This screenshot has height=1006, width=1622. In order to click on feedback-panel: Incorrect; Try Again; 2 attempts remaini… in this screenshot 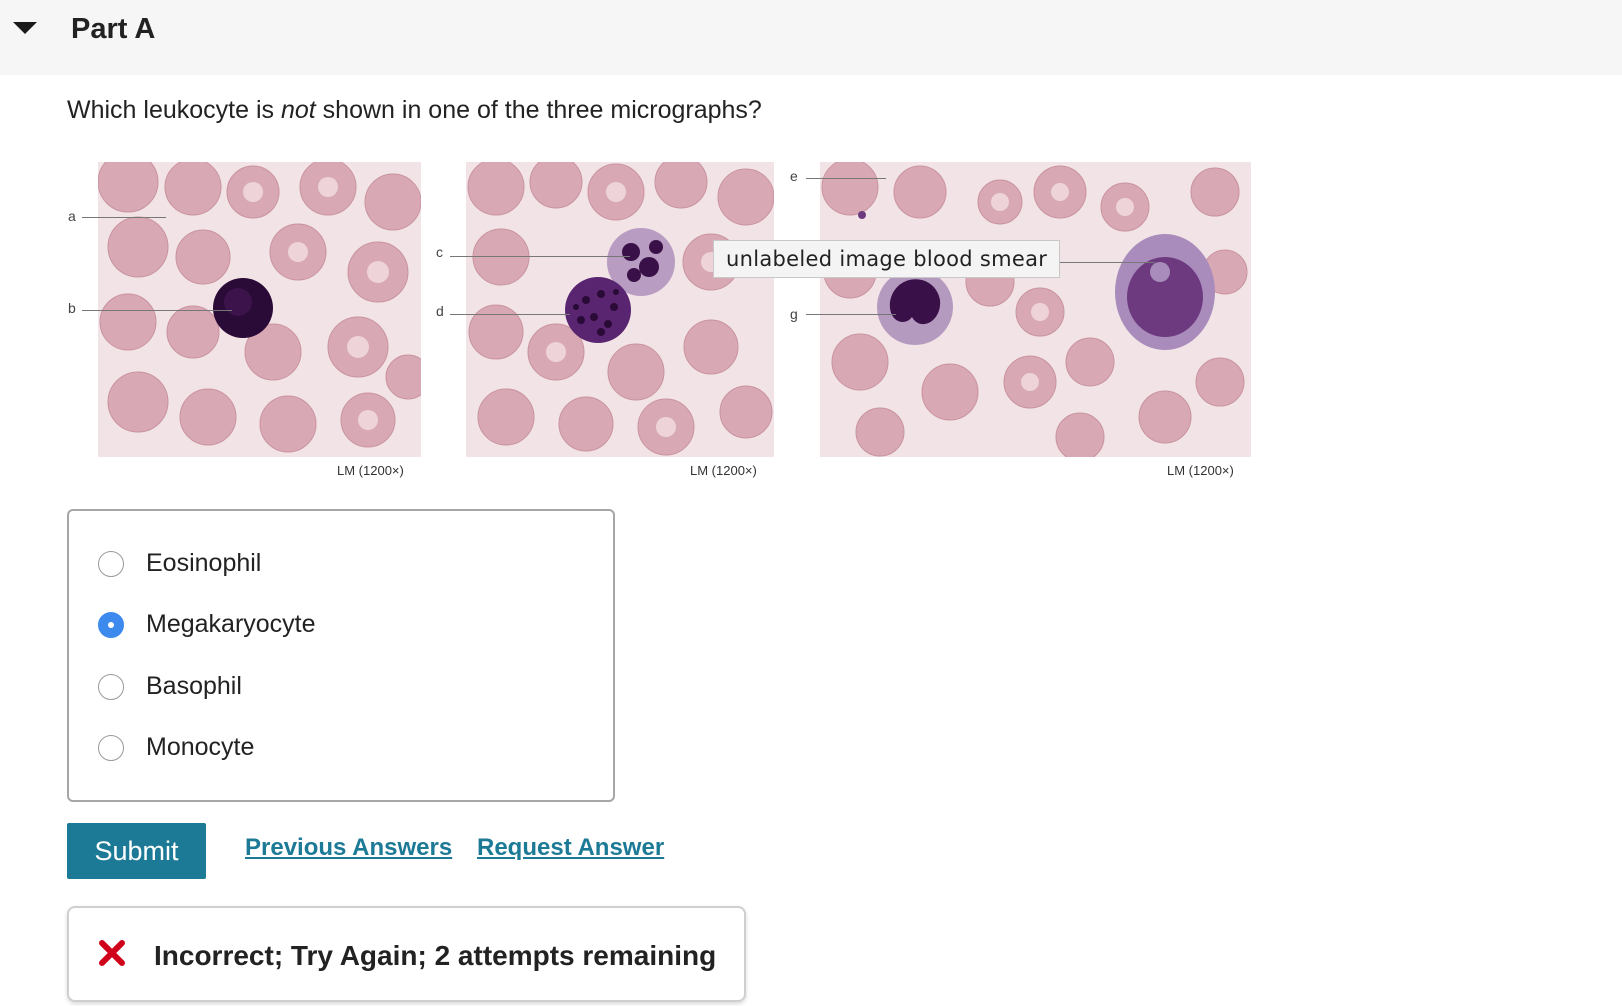, I will do `click(406, 954)`.